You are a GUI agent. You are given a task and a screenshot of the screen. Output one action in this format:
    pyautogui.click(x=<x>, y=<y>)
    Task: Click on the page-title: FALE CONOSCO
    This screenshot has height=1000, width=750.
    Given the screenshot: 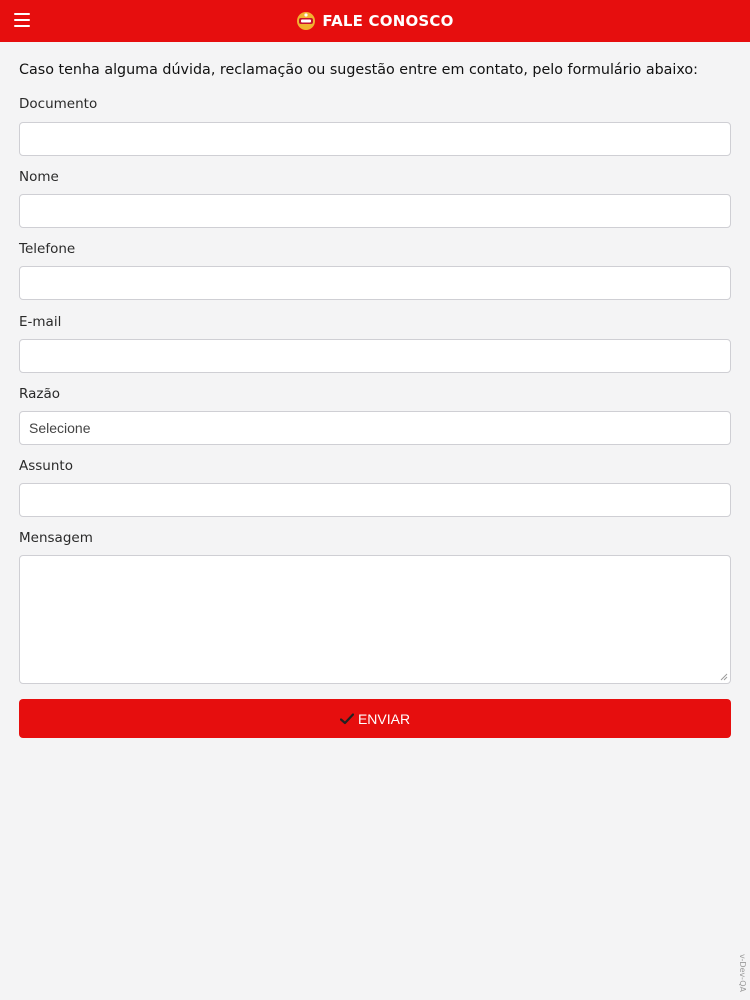 What is the action you would take?
    pyautogui.click(x=388, y=21)
    